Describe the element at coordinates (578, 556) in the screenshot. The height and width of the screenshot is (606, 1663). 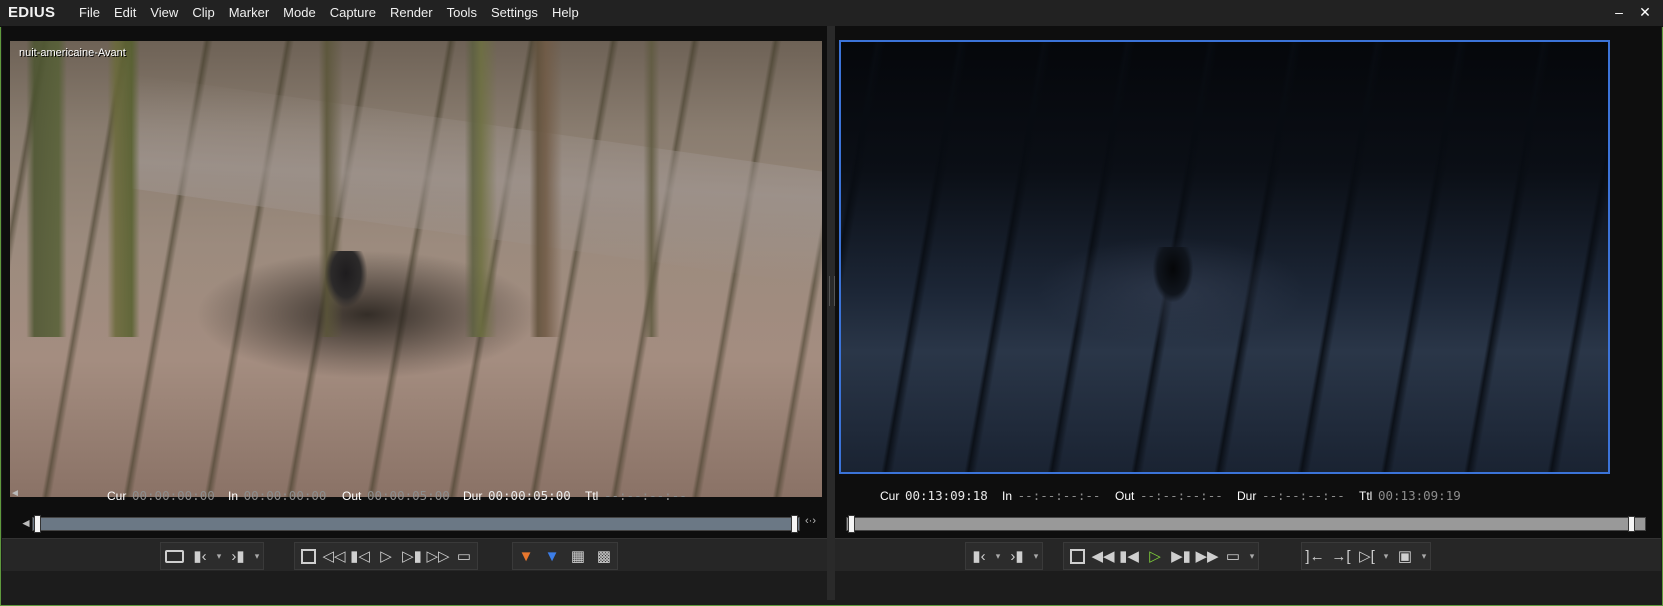
I see `add-to-bin-icon: ▦` at that location.